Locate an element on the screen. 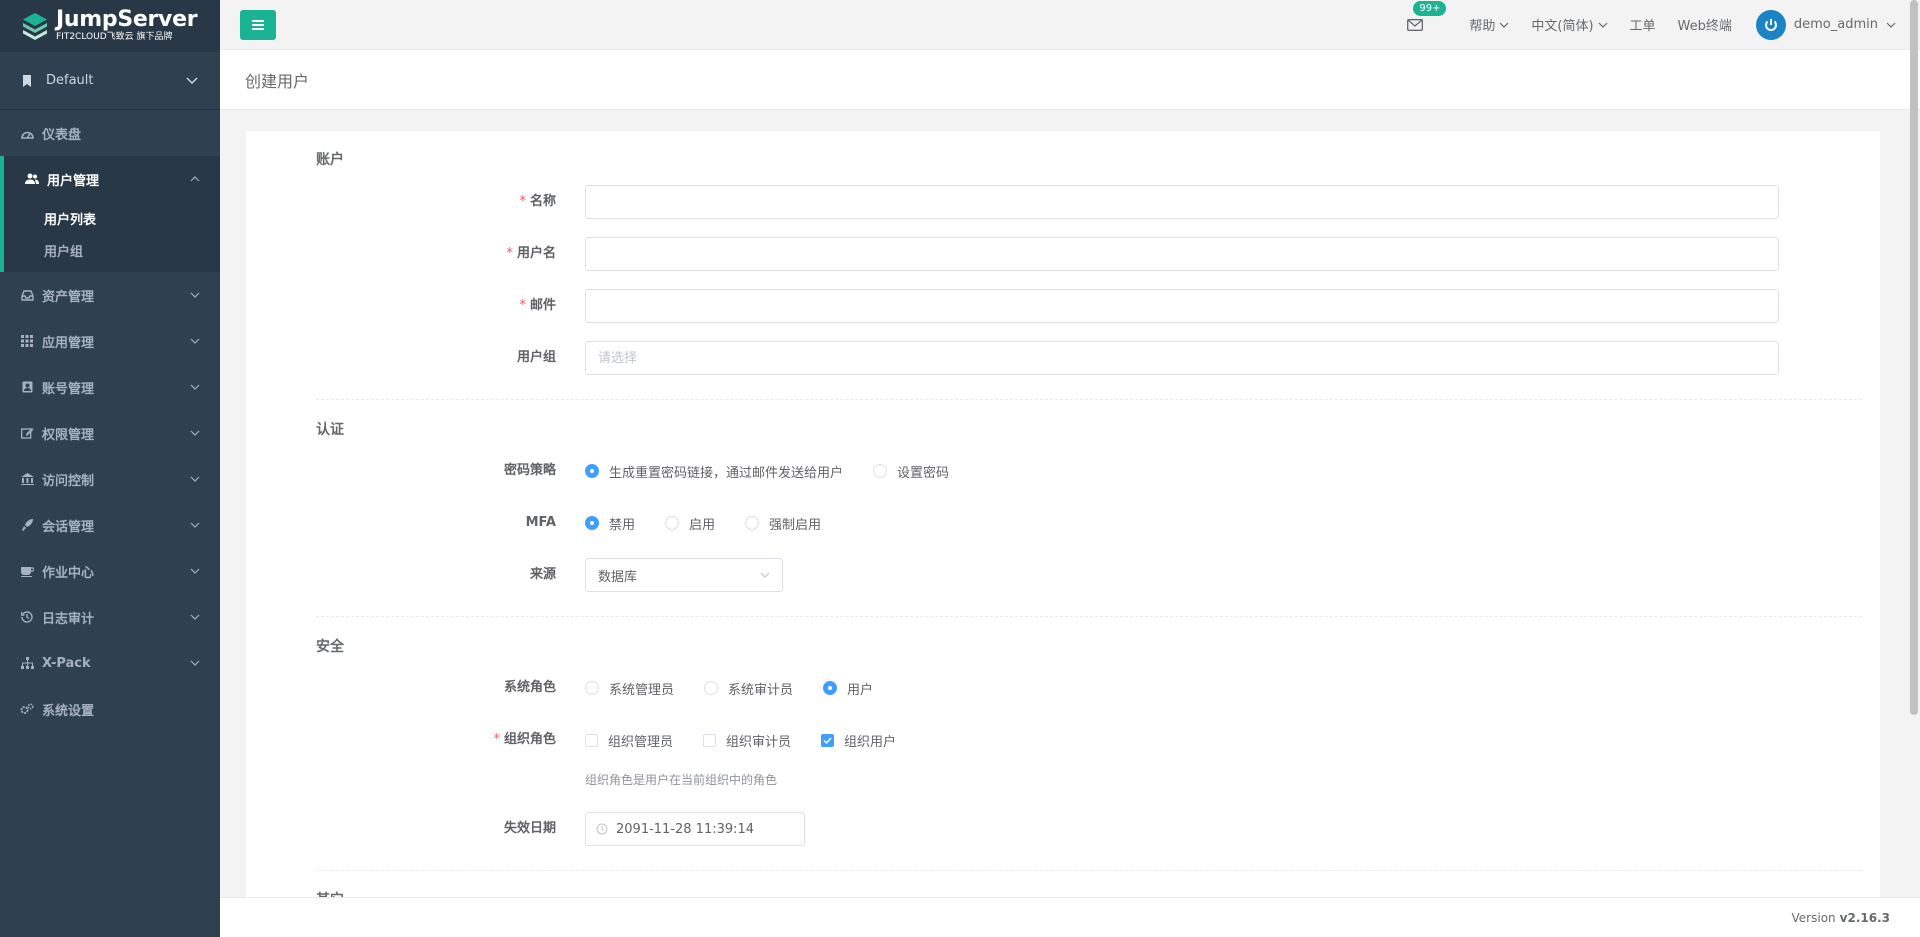 The image size is (1920, 937). sidebar-toggle-button is located at coordinates (258, 24).